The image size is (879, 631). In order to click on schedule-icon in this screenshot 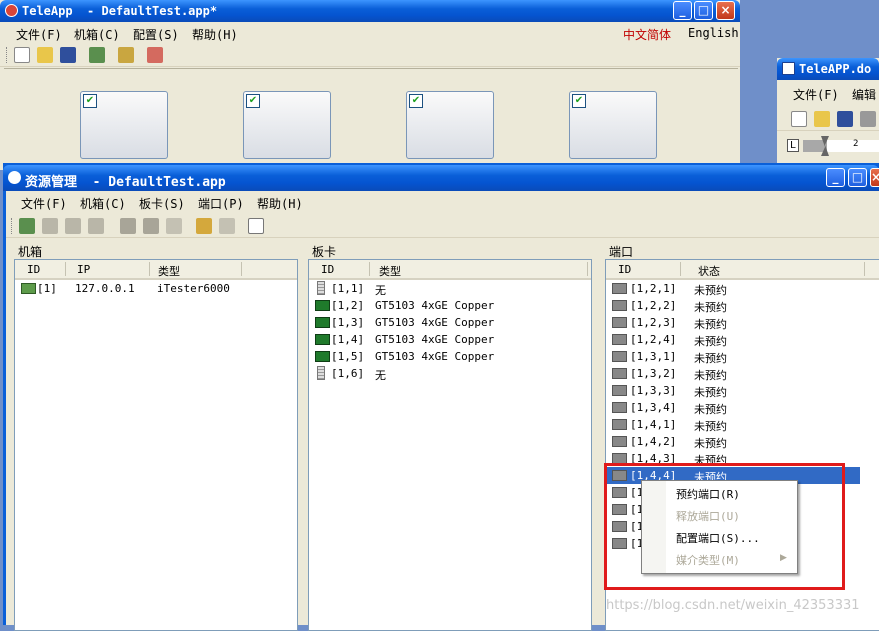, I will do `click(155, 55)`.